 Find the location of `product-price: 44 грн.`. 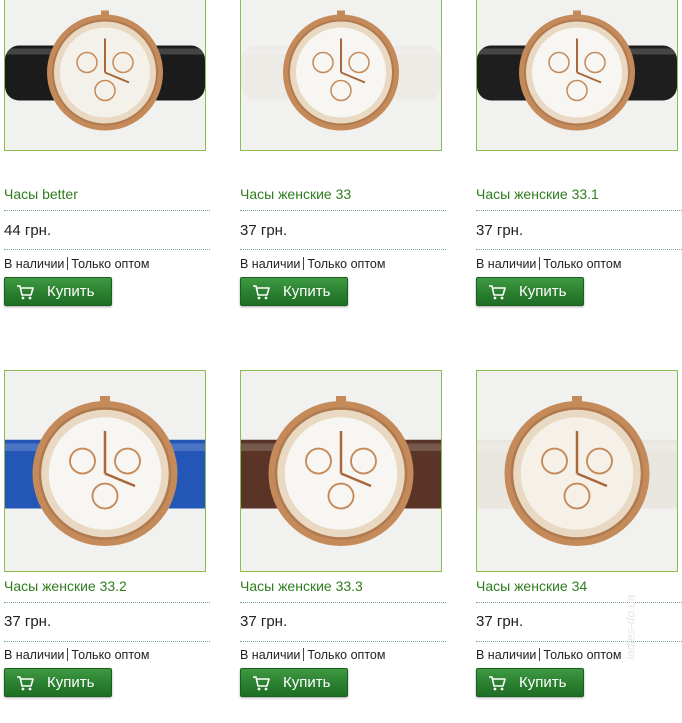

product-price: 44 грн. is located at coordinates (28, 230).